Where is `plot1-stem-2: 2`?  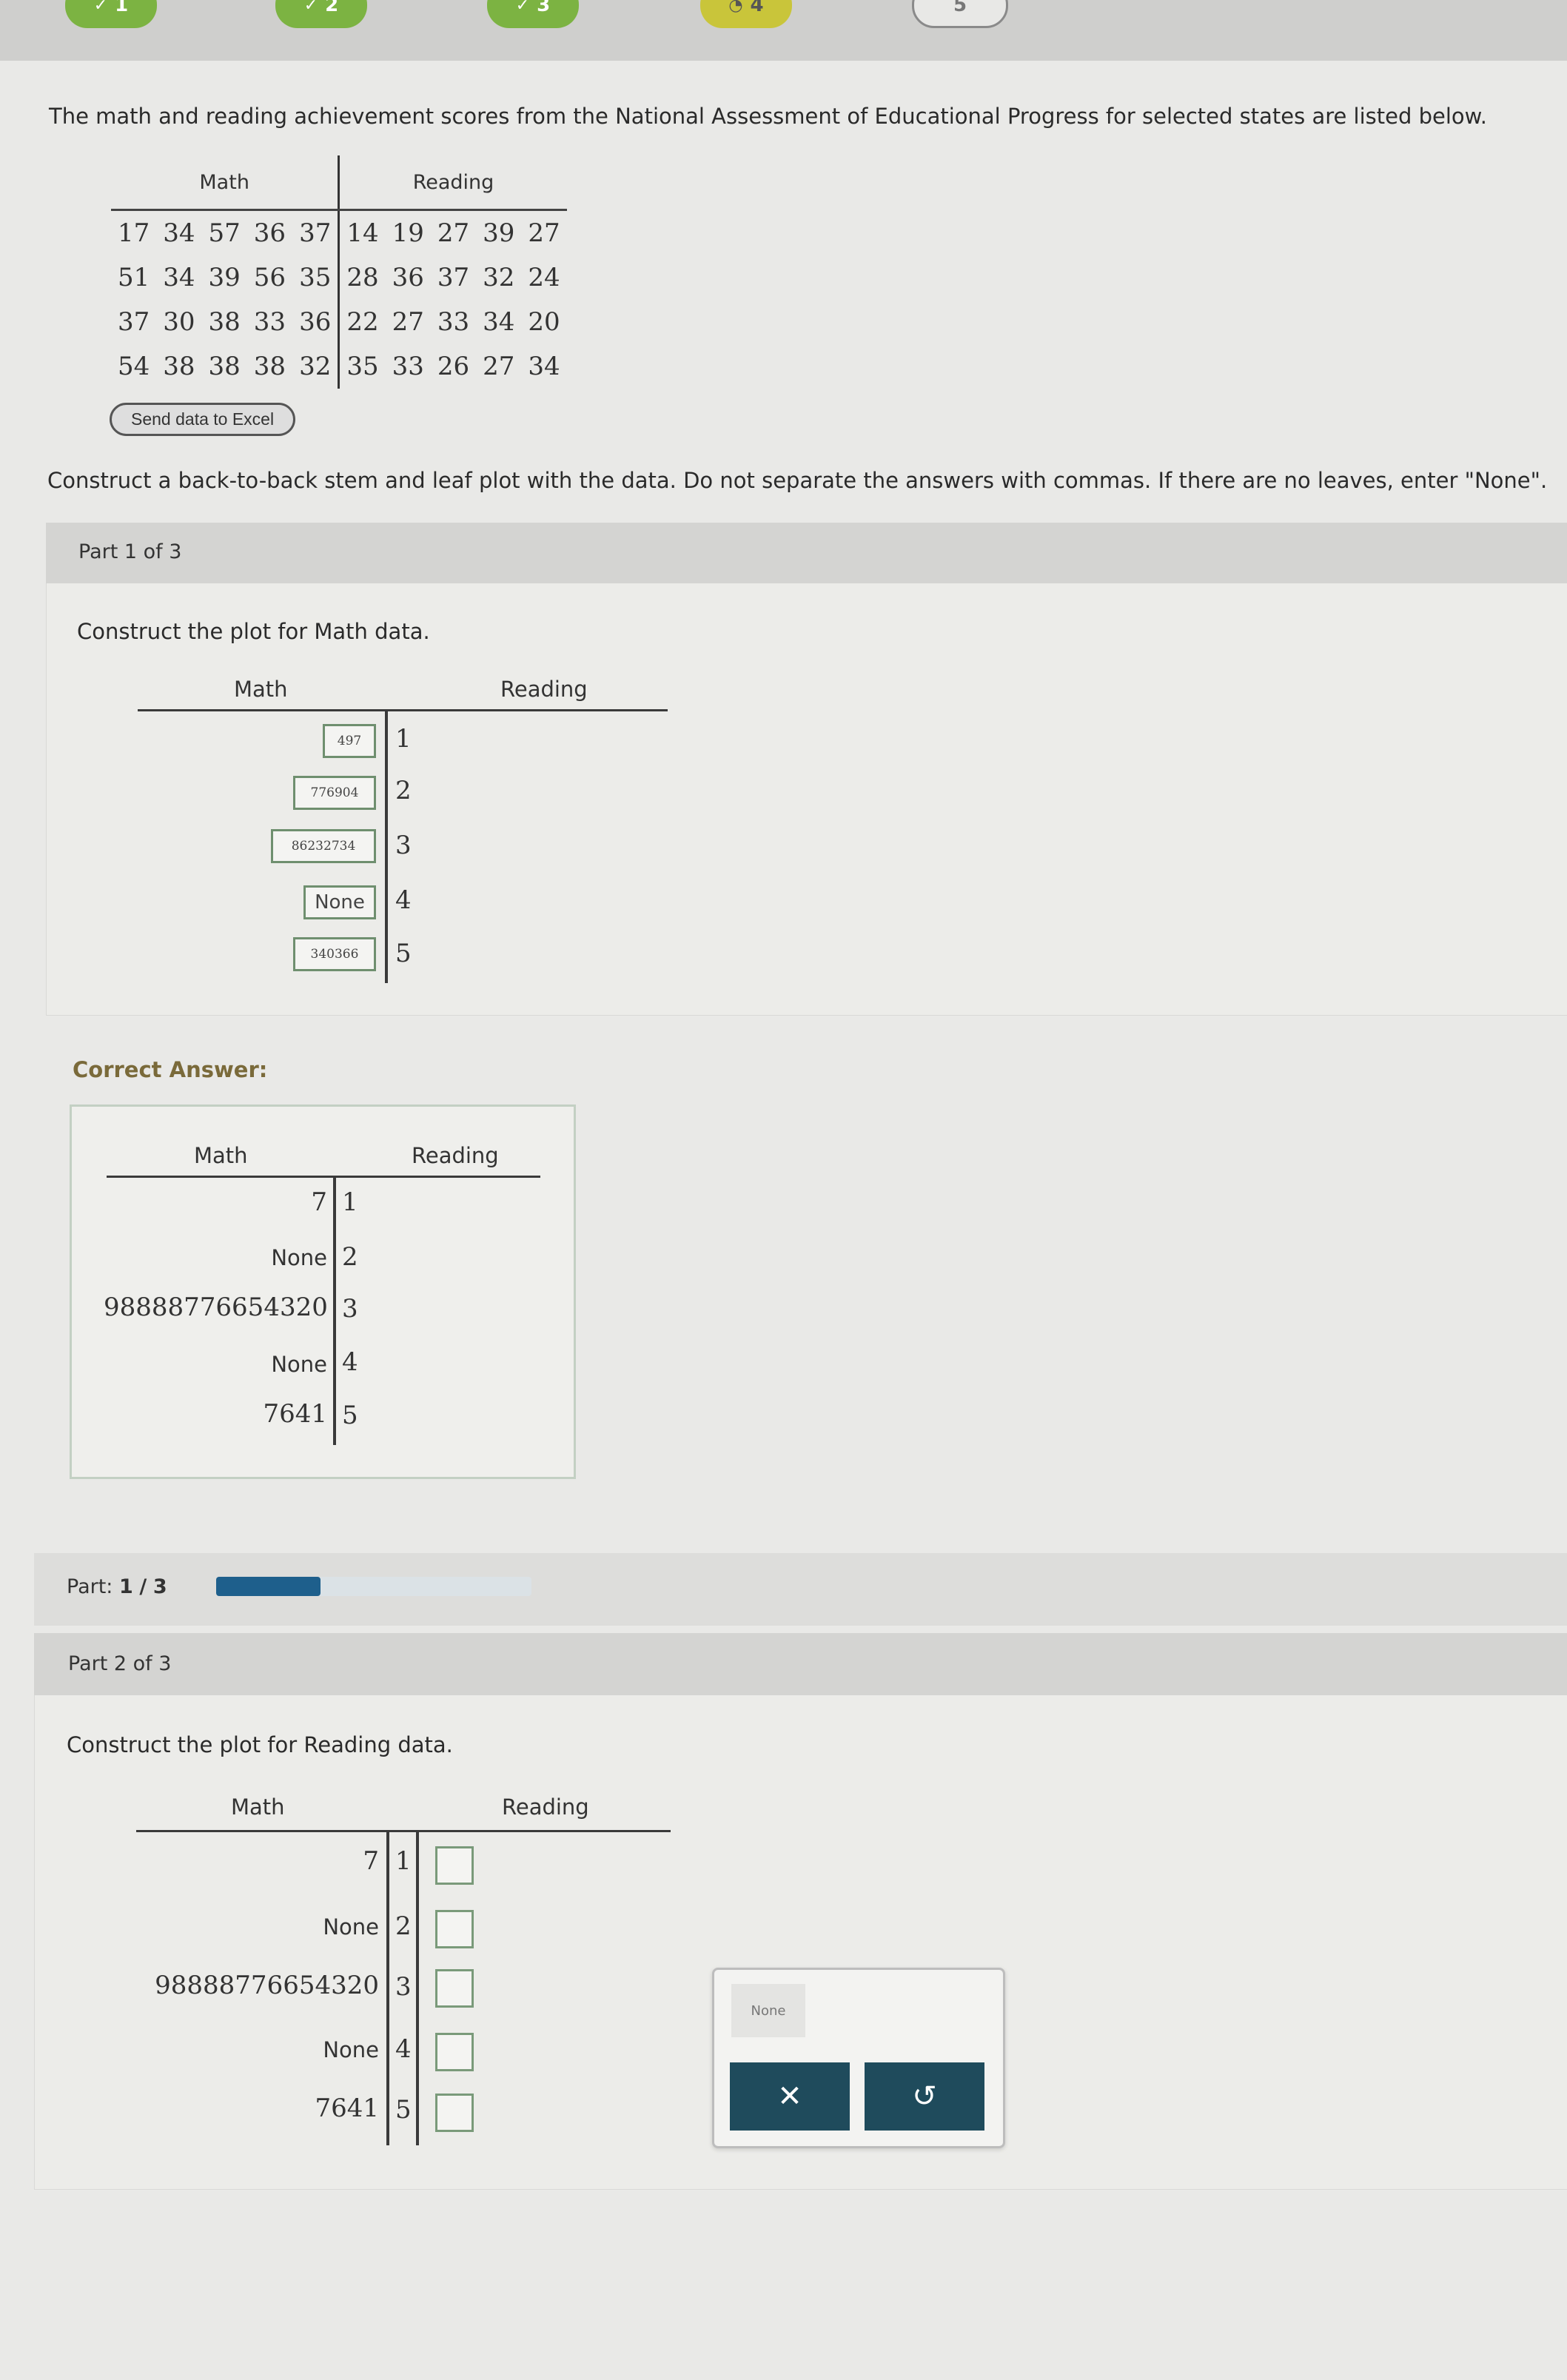 plot1-stem-2: 2 is located at coordinates (404, 790).